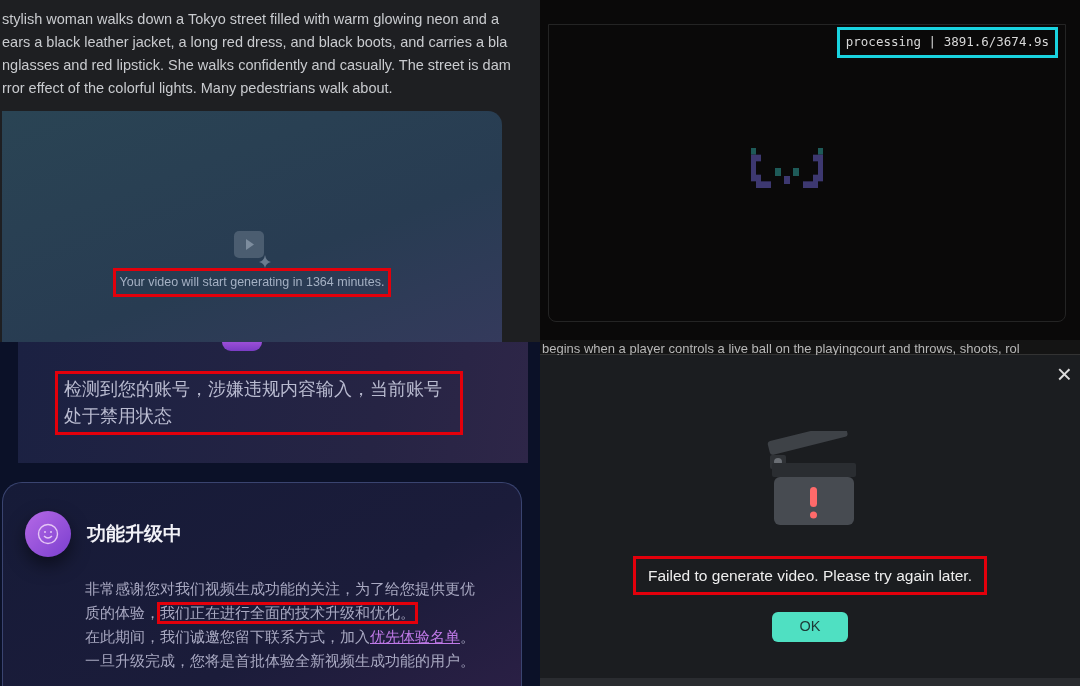 This screenshot has height=686, width=1080. Describe the element at coordinates (197, 88) in the screenshot. I see `prompt-text: rror effect of the colorful lights. Many pedestrians walk about.` at that location.